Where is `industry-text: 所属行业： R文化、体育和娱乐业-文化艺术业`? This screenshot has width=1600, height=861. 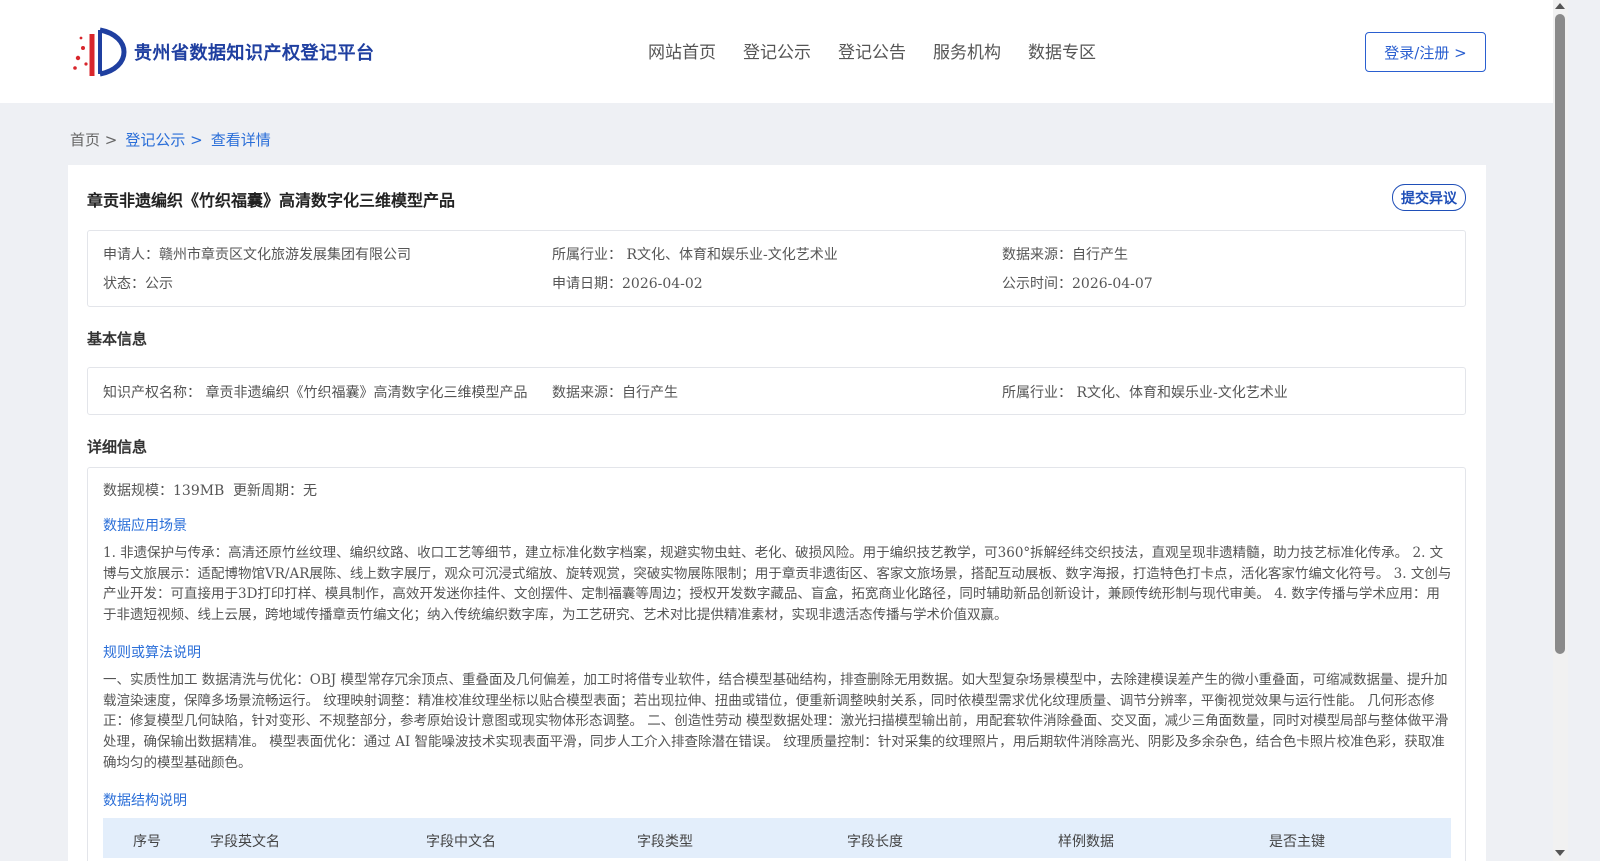
industry-text: 所属行业： R文化、体育和娱乐业-文化艺术业 is located at coordinates (695, 255).